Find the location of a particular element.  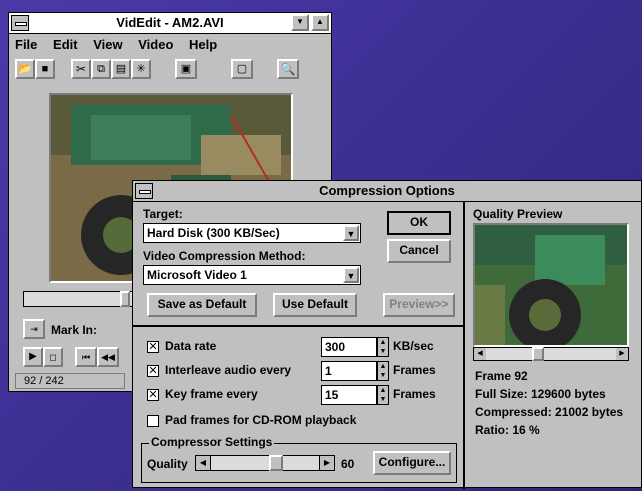

quality-value: 60 is located at coordinates (348, 464).